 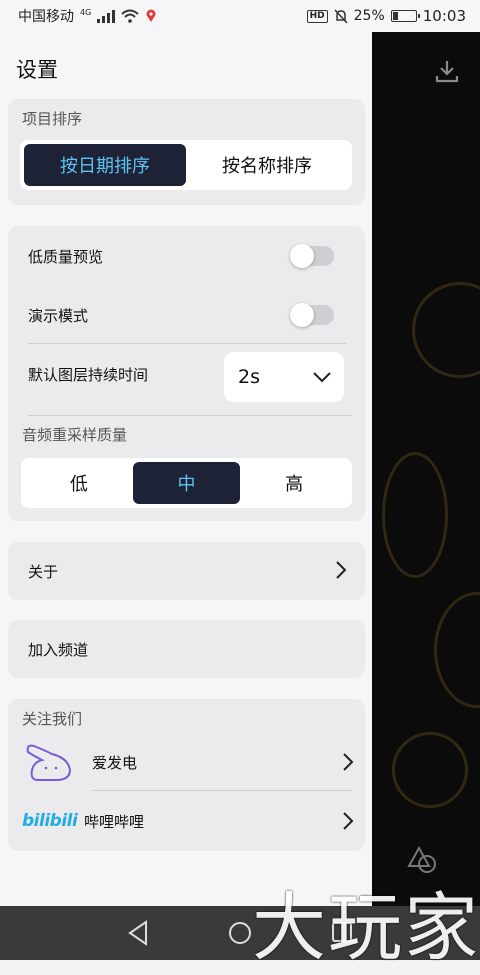 I want to click on status-bar: 中国移动 4G HD 25% 10:03, so click(x=240, y=16).